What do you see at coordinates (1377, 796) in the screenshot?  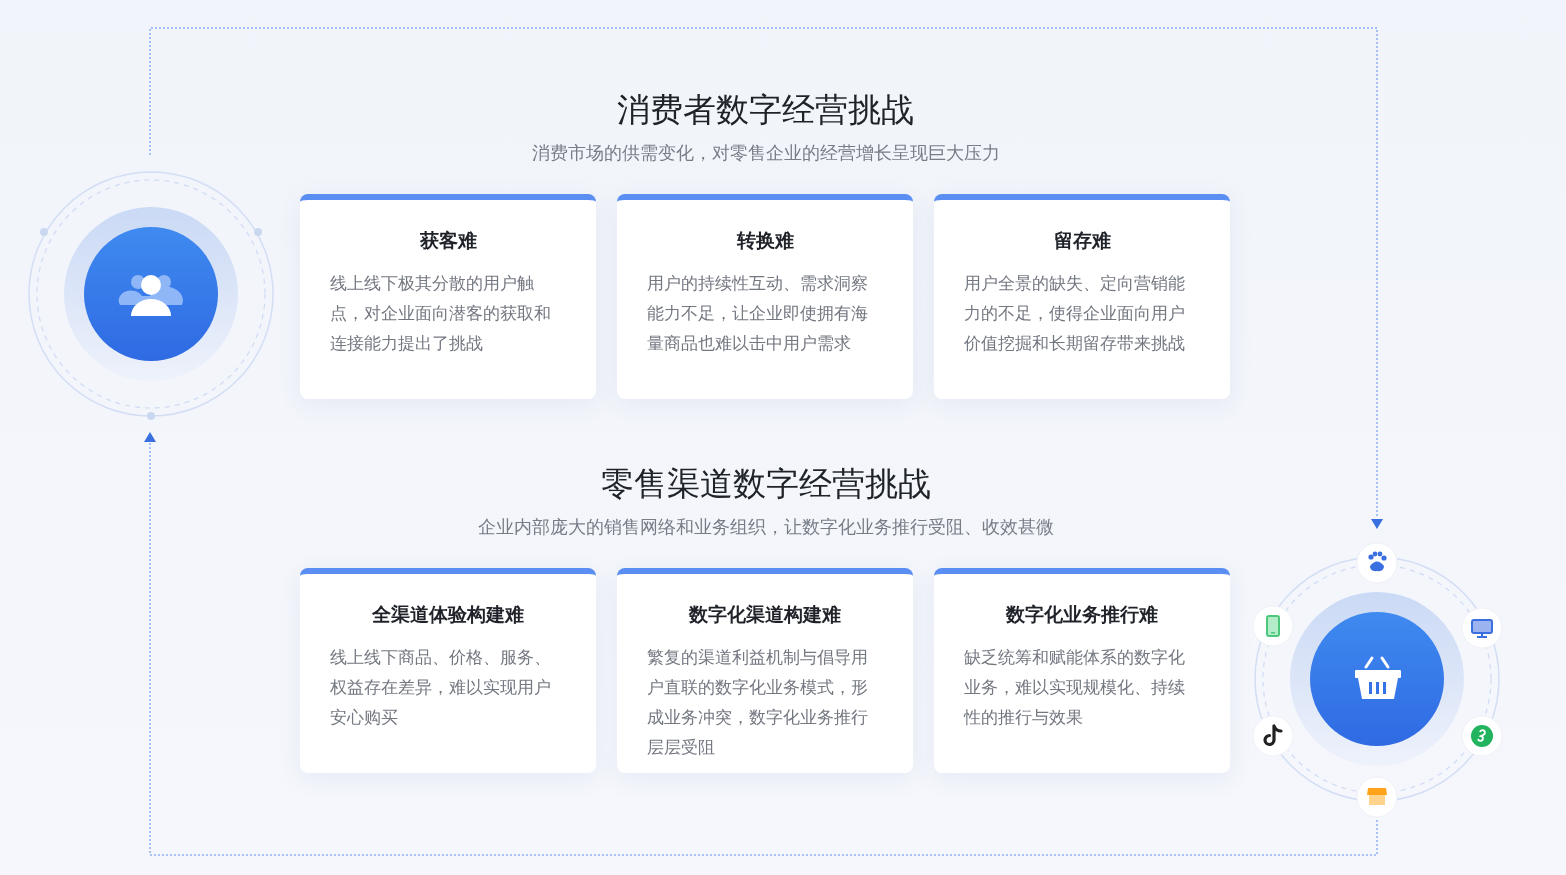 I see `store-icon` at bounding box center [1377, 796].